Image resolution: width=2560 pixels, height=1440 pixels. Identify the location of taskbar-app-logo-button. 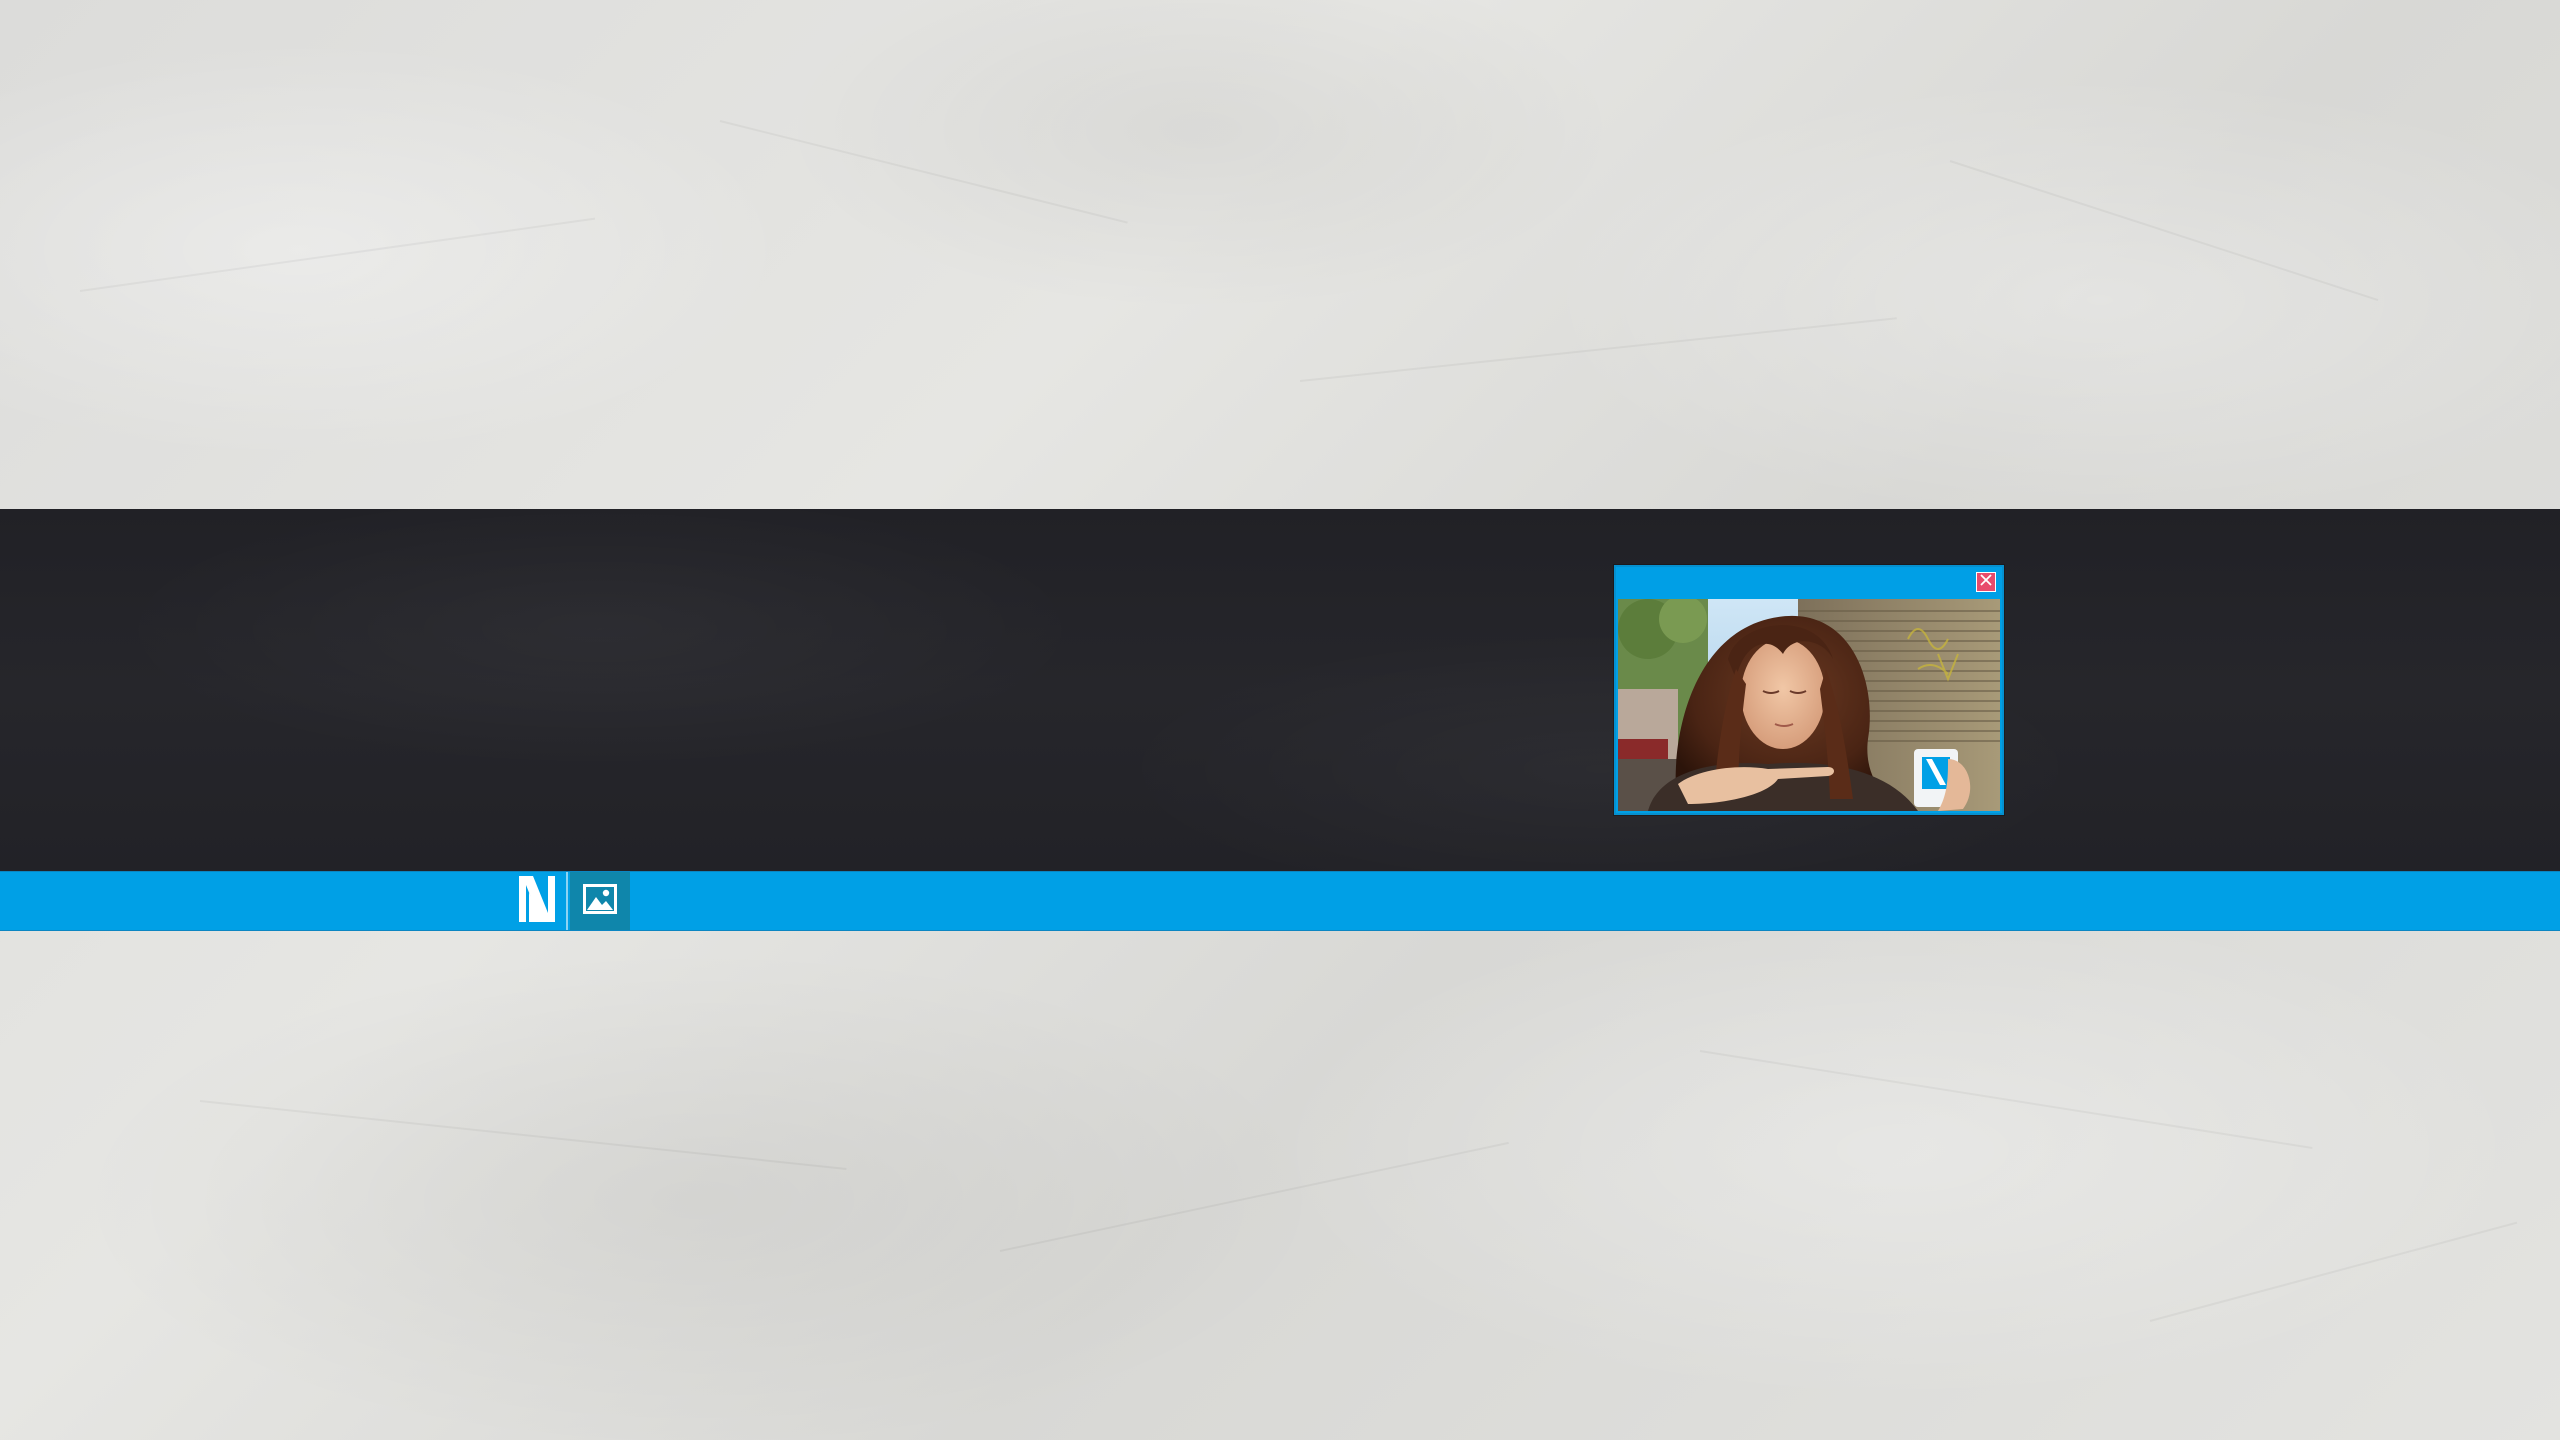
(538, 901).